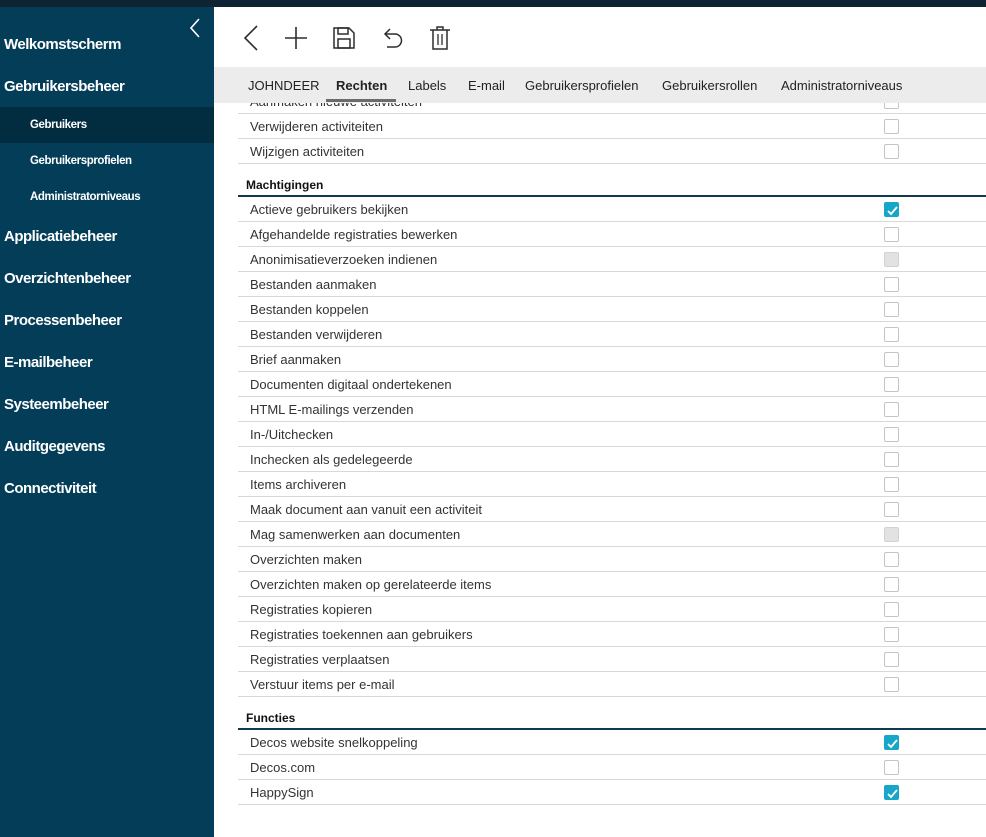 Image resolution: width=986 pixels, height=837 pixels. I want to click on sidebar-item-connectiviteit: Connectiviteit, so click(107, 488).